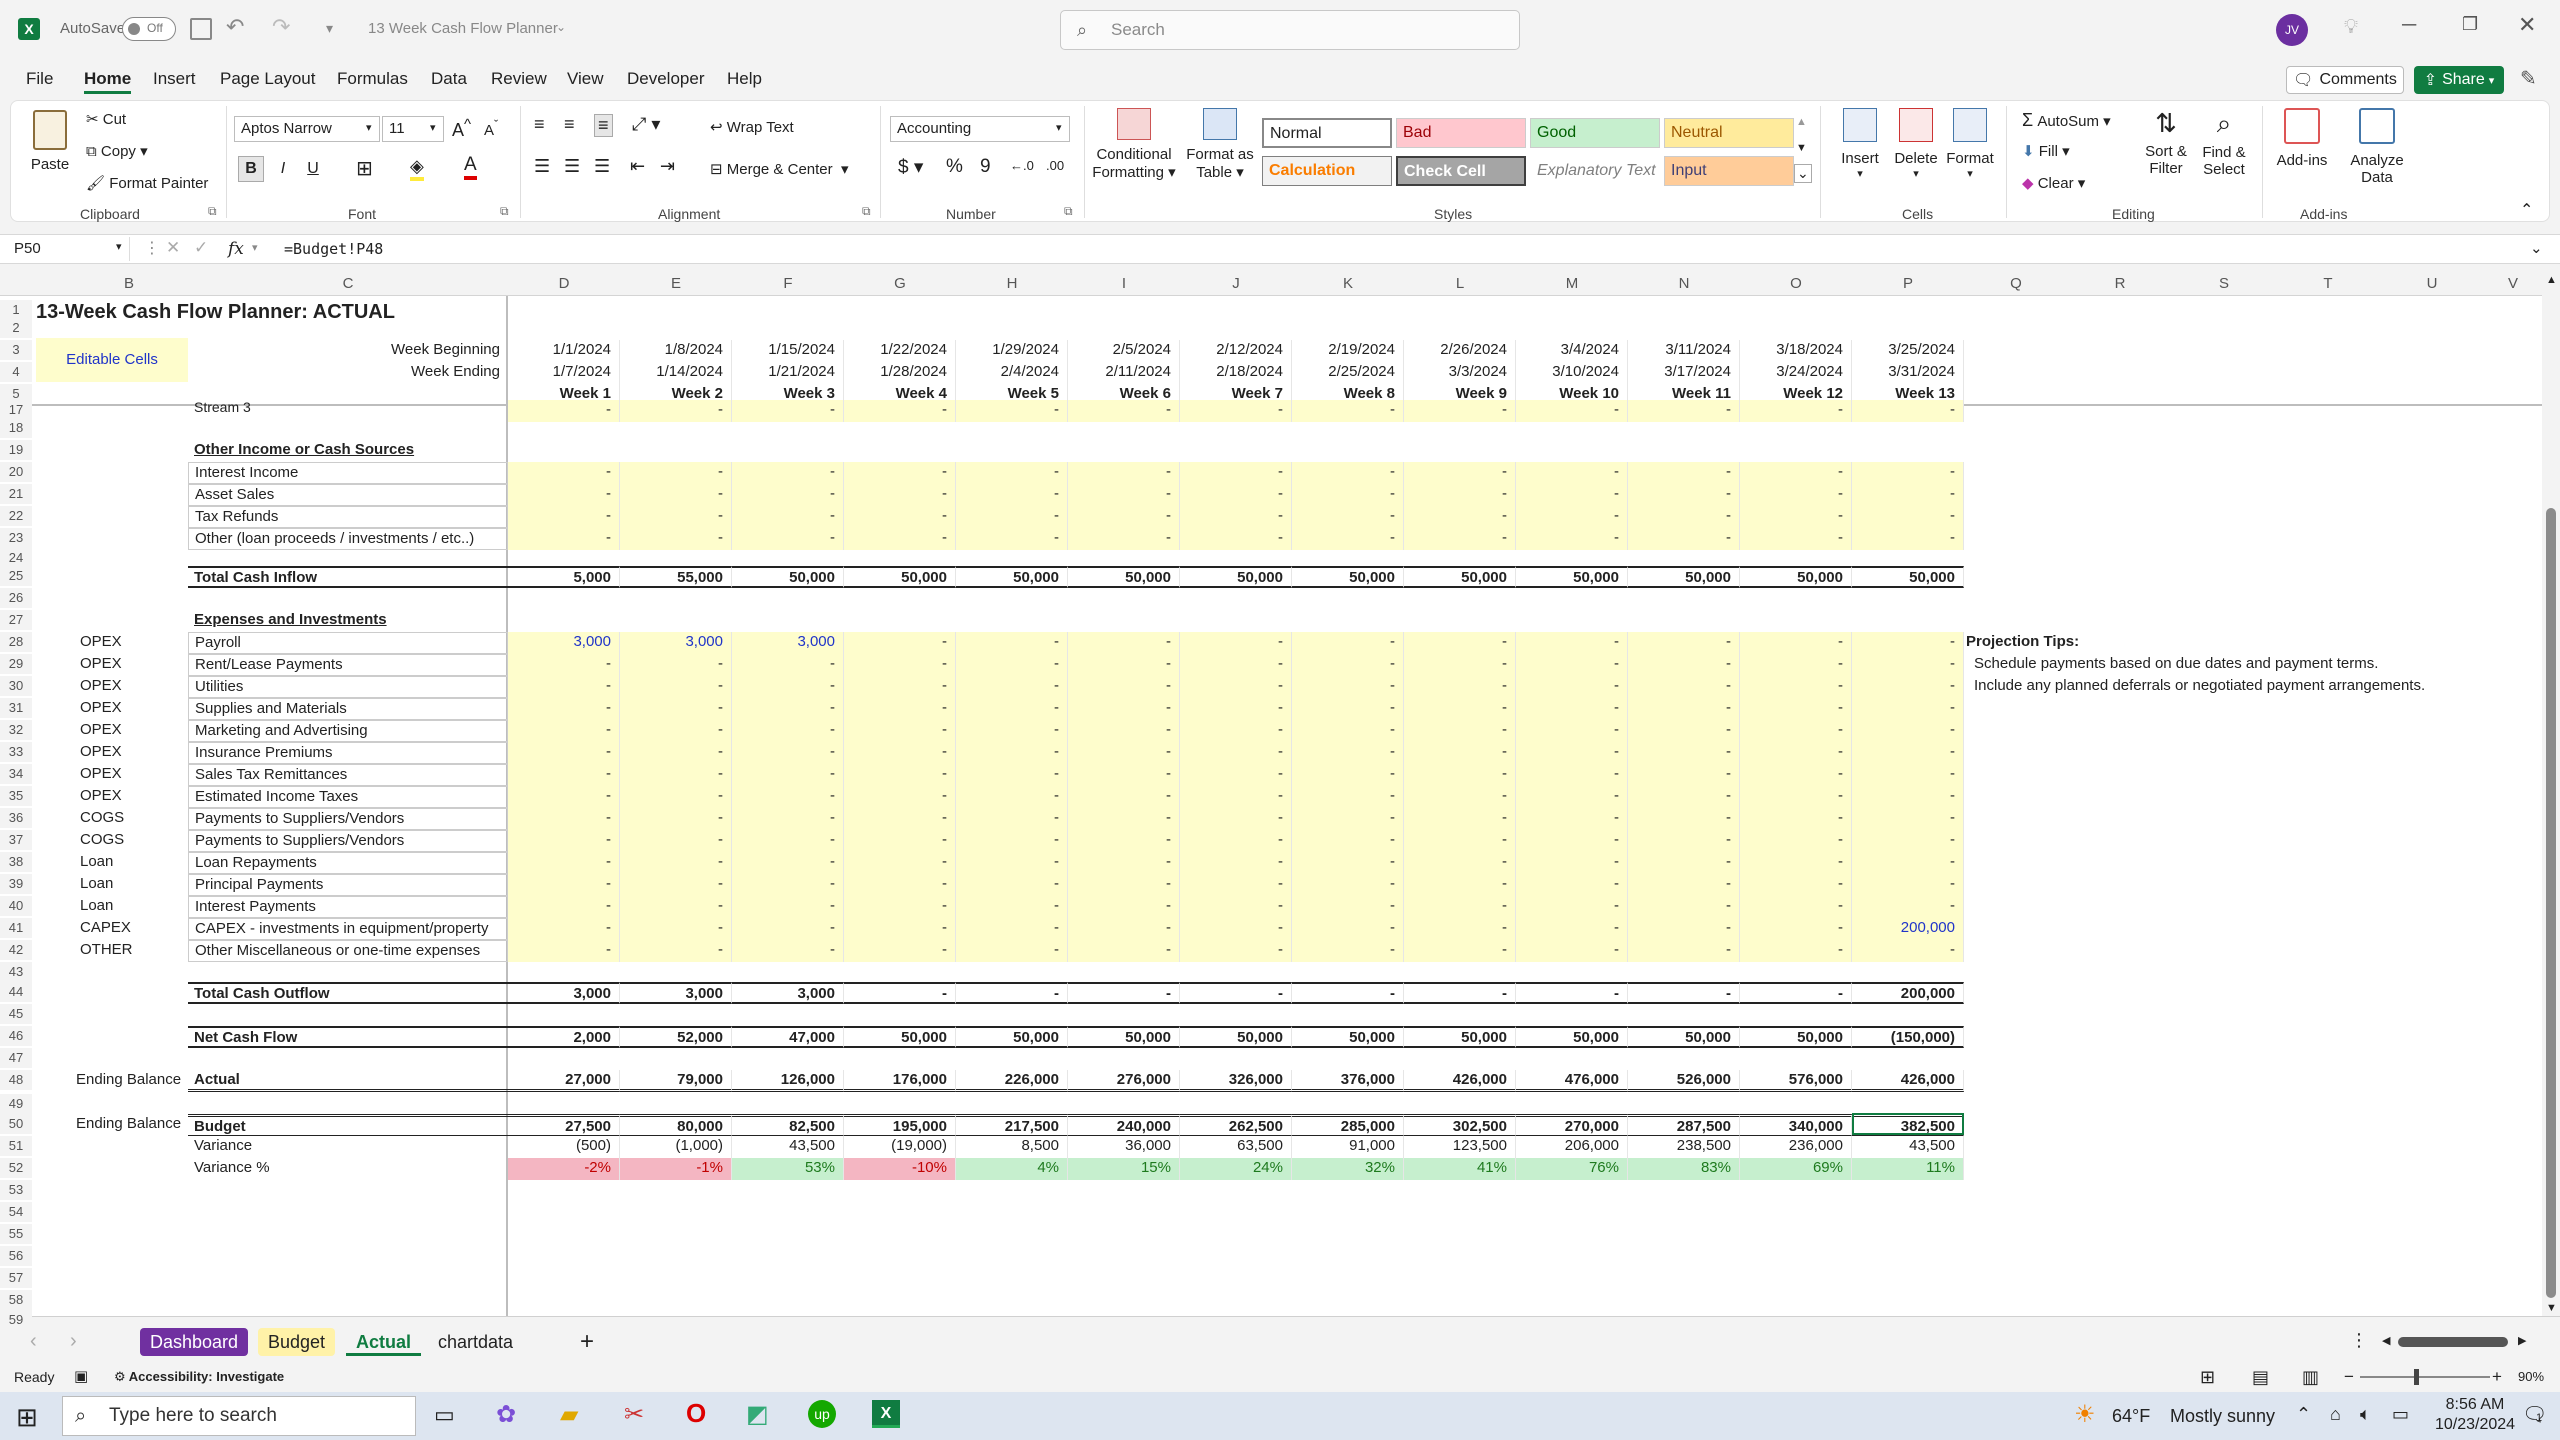 This screenshot has width=2560, height=1440. I want to click on variance-value: 43,500, so click(1908, 1147).